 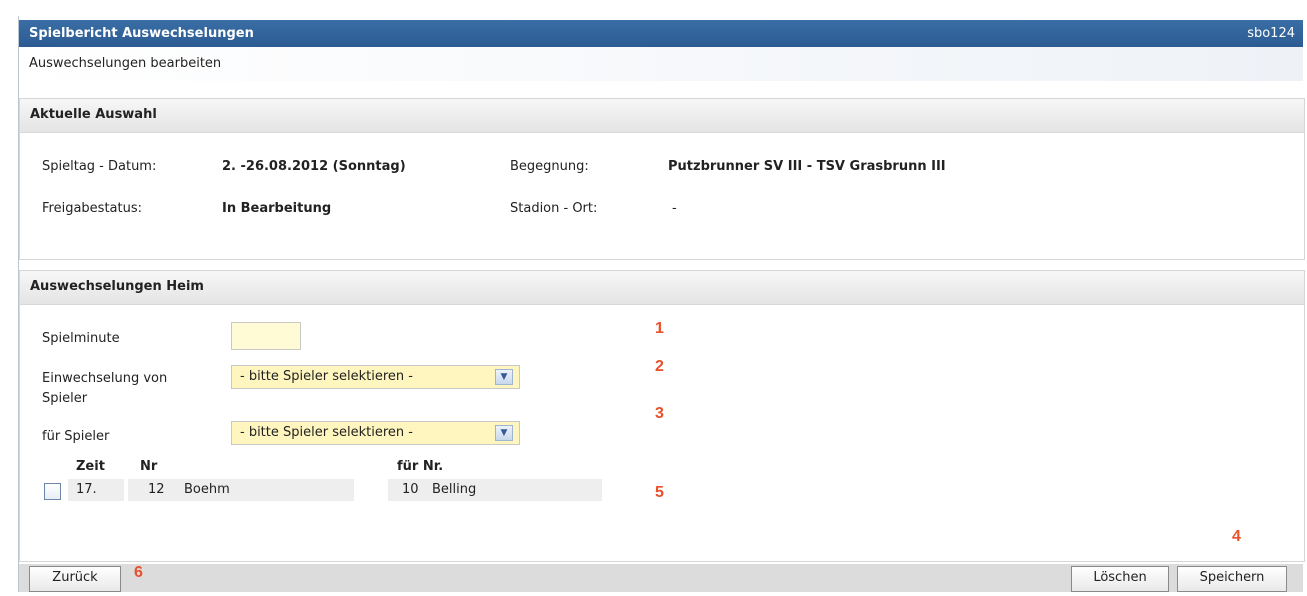 What do you see at coordinates (659, 366) in the screenshot?
I see `annotation-2: 2` at bounding box center [659, 366].